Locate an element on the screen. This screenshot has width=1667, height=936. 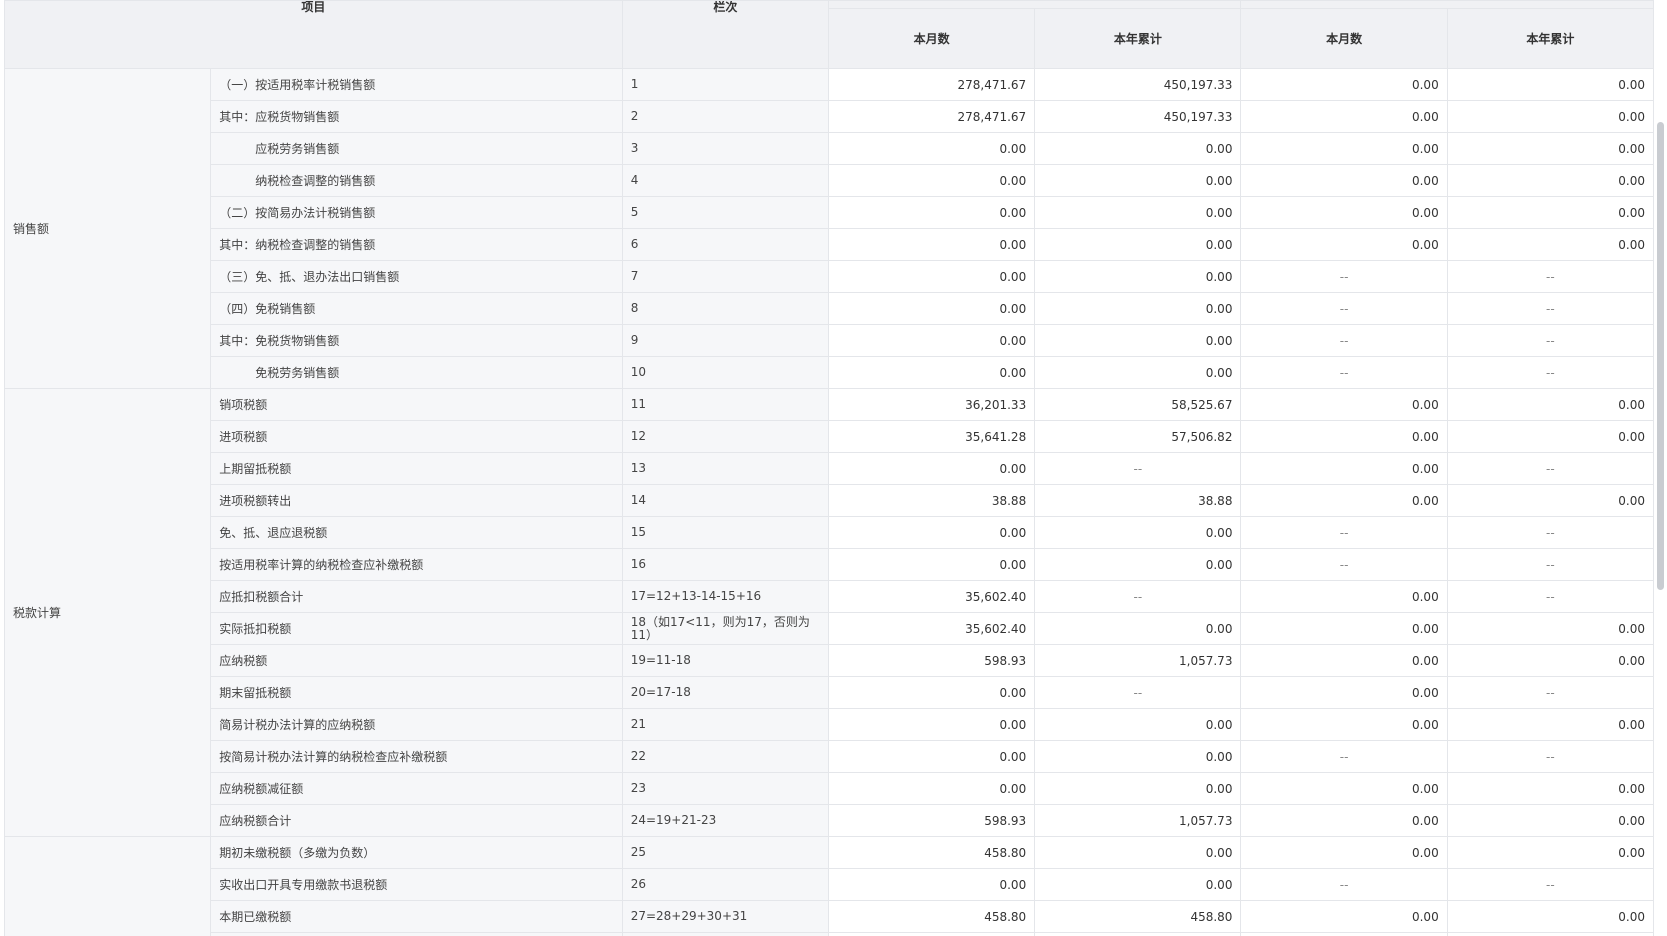
cell-month-general: 35,641.28 is located at coordinates (931, 436).